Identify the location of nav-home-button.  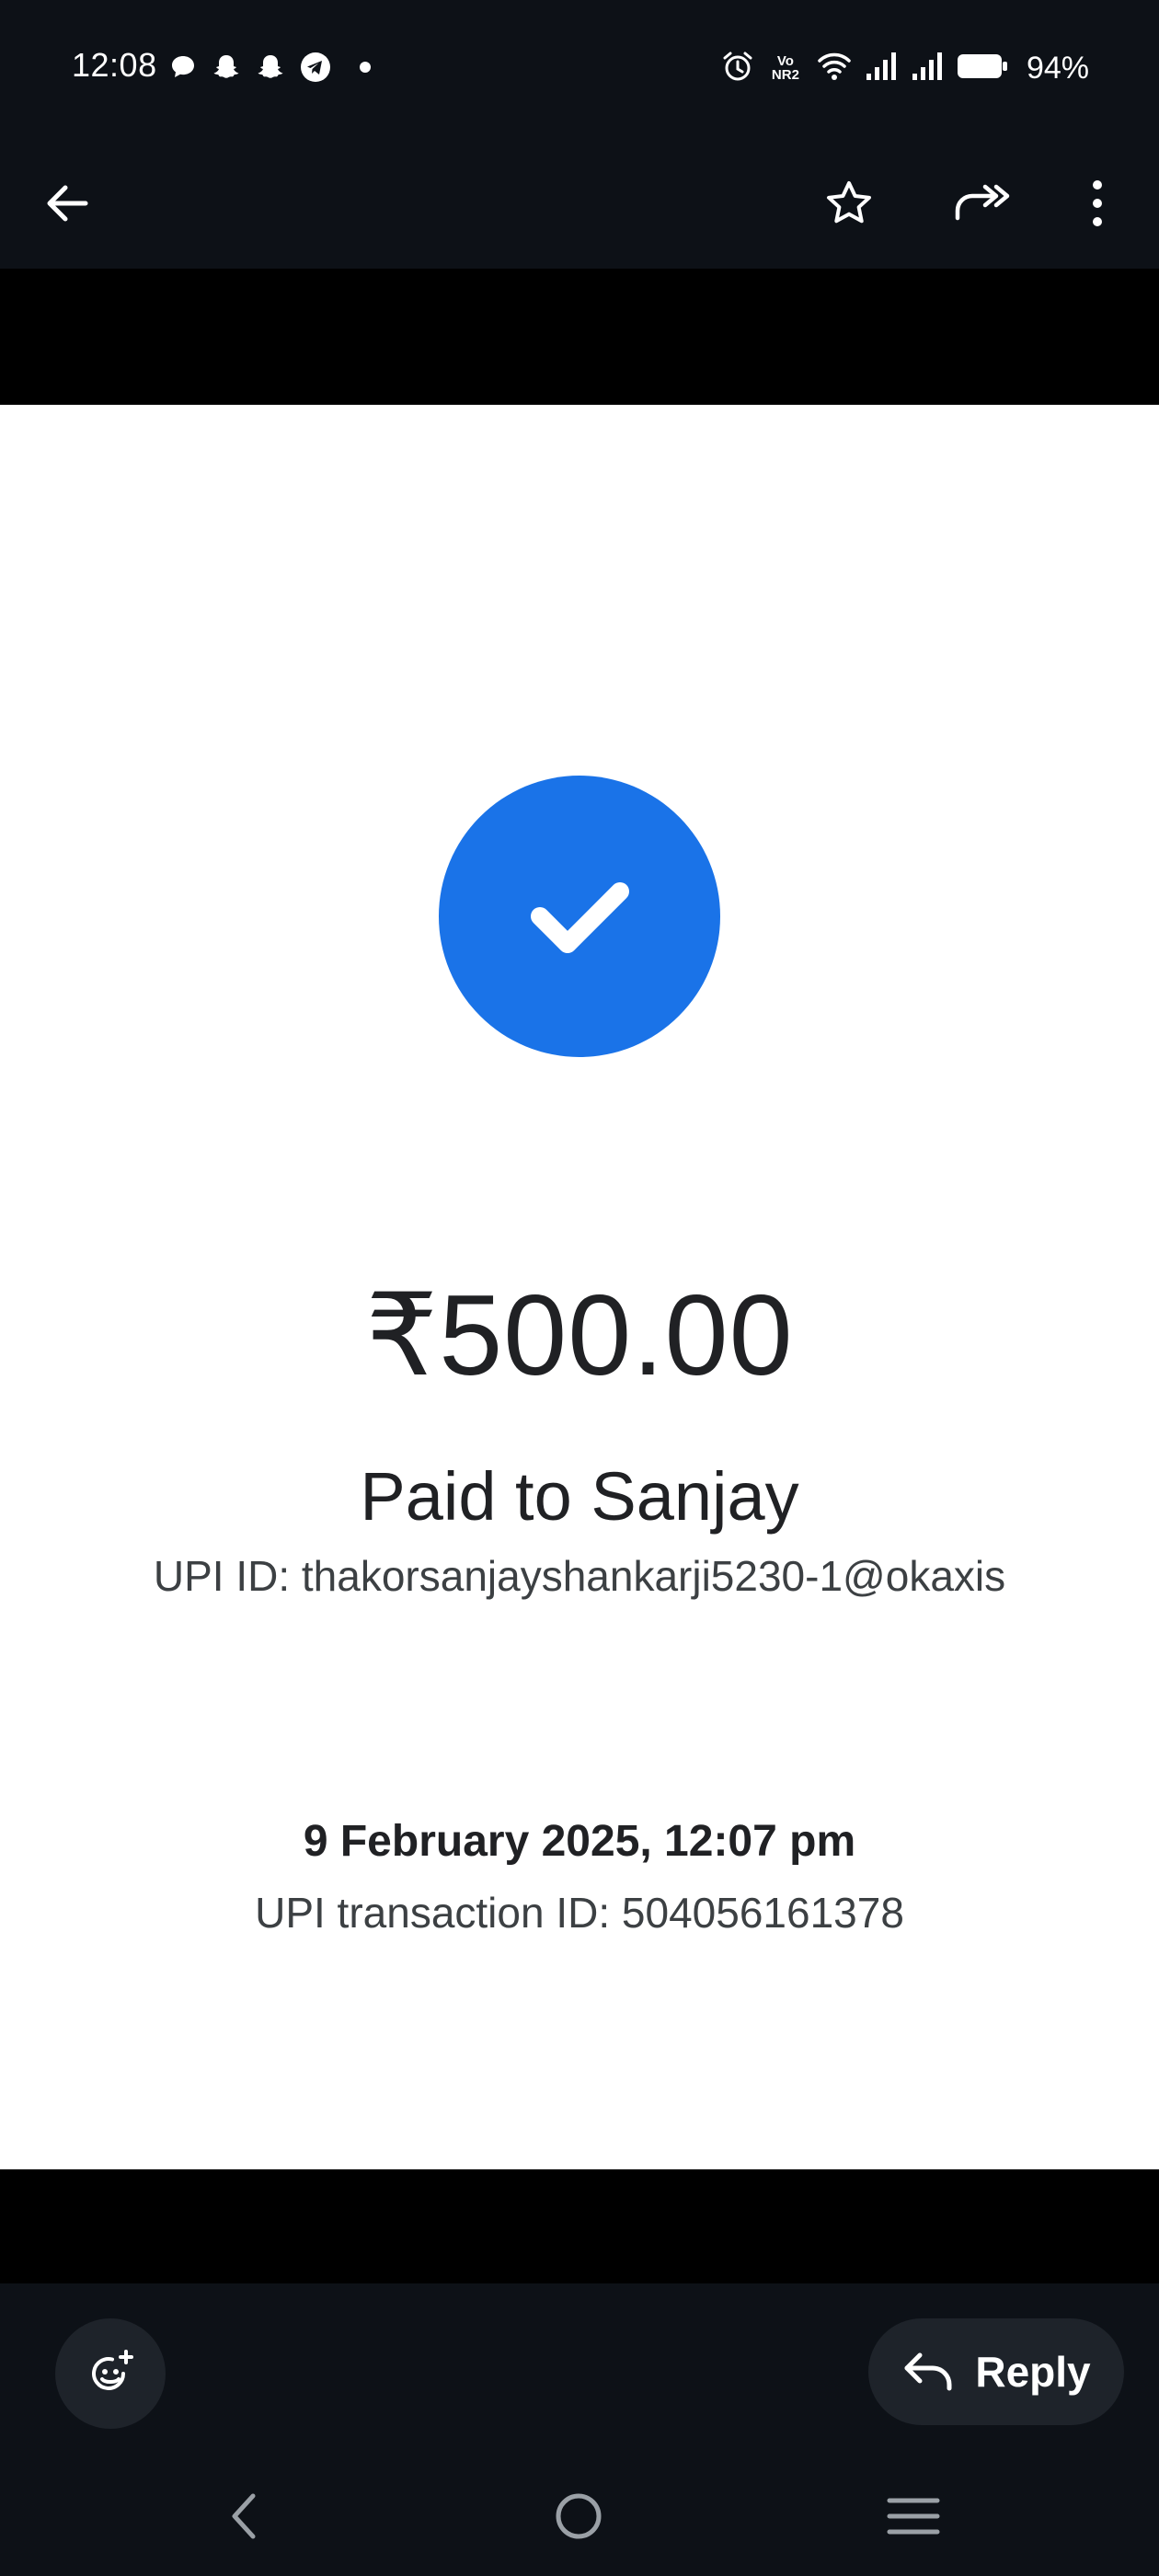
(578, 2516).